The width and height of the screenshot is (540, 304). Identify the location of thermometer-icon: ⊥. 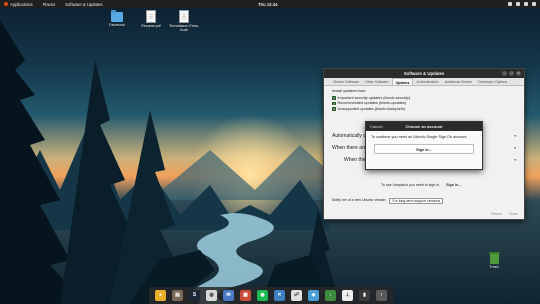
(347, 295).